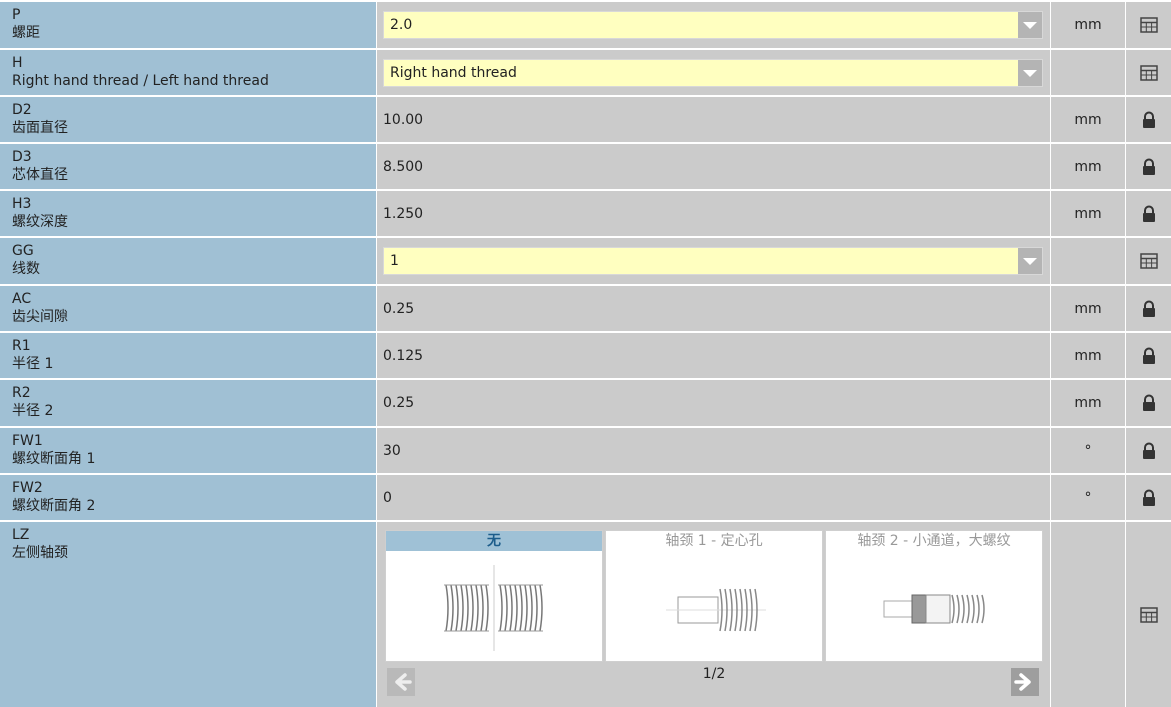 This screenshot has height=707, width=1171. I want to click on param-select: 1, so click(713, 261).